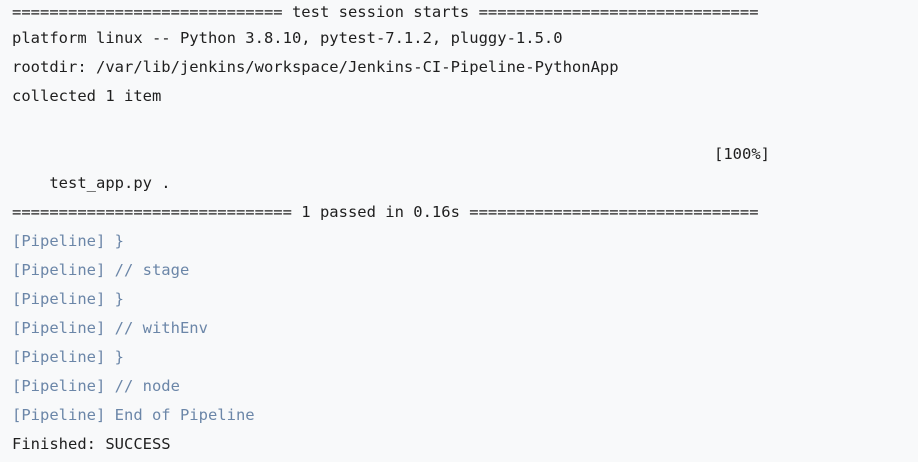 This screenshot has height=462, width=918. Describe the element at coordinates (101, 270) in the screenshot. I see `pipeline-line: [Pipeline] // stage` at that location.